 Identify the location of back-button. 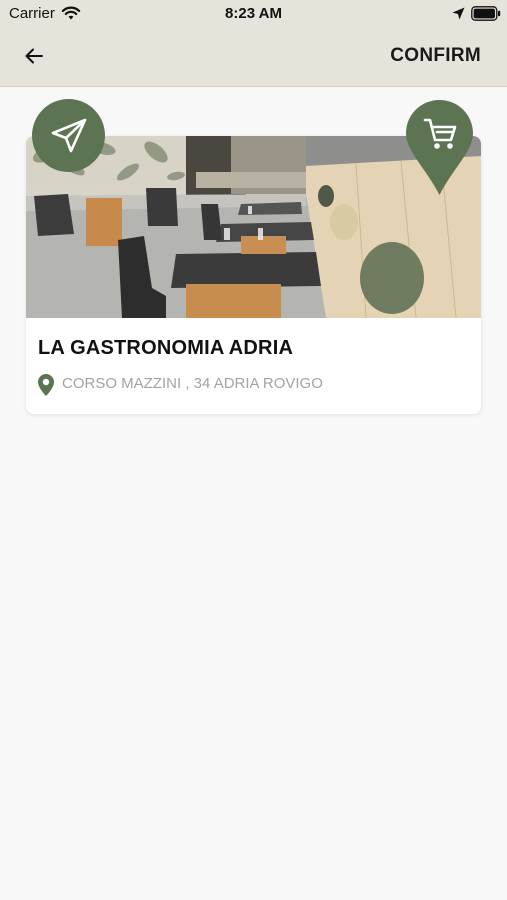
(34, 56).